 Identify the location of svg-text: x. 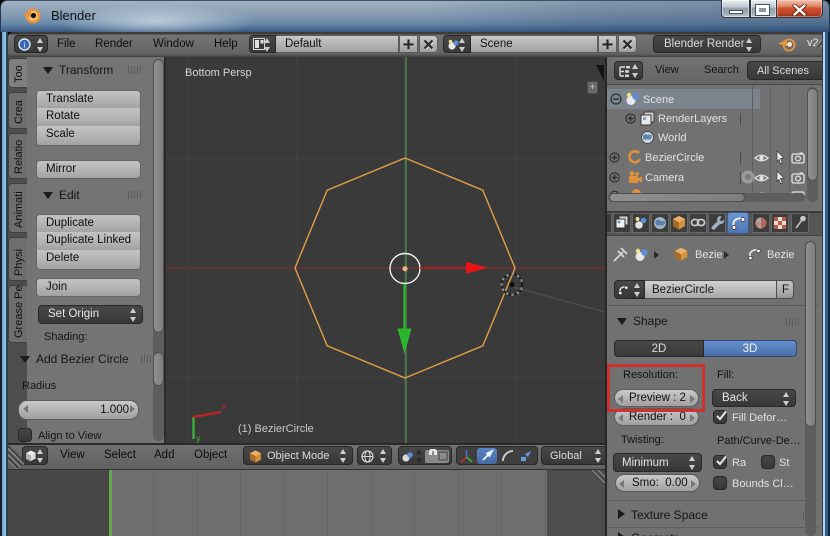
(224, 406).